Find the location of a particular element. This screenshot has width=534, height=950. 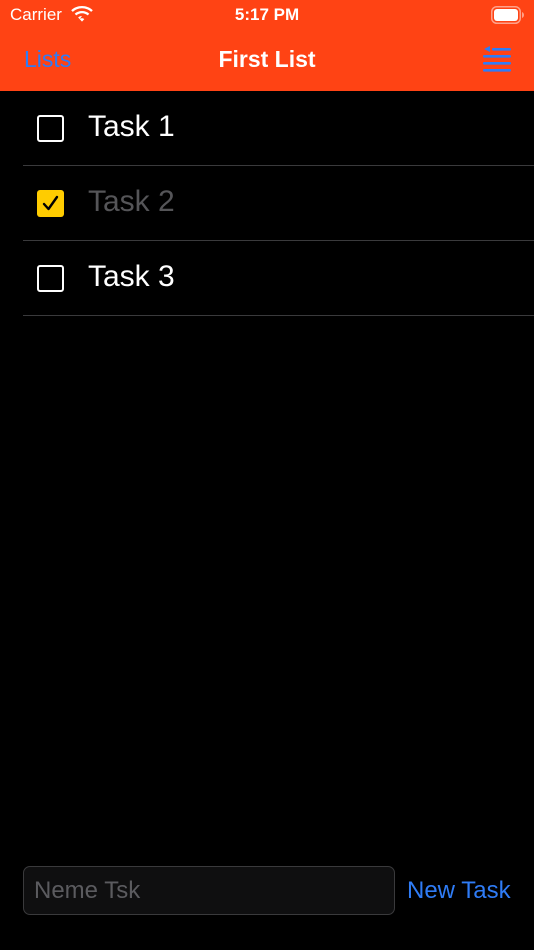

task-label: Task 1 is located at coordinates (131, 126).